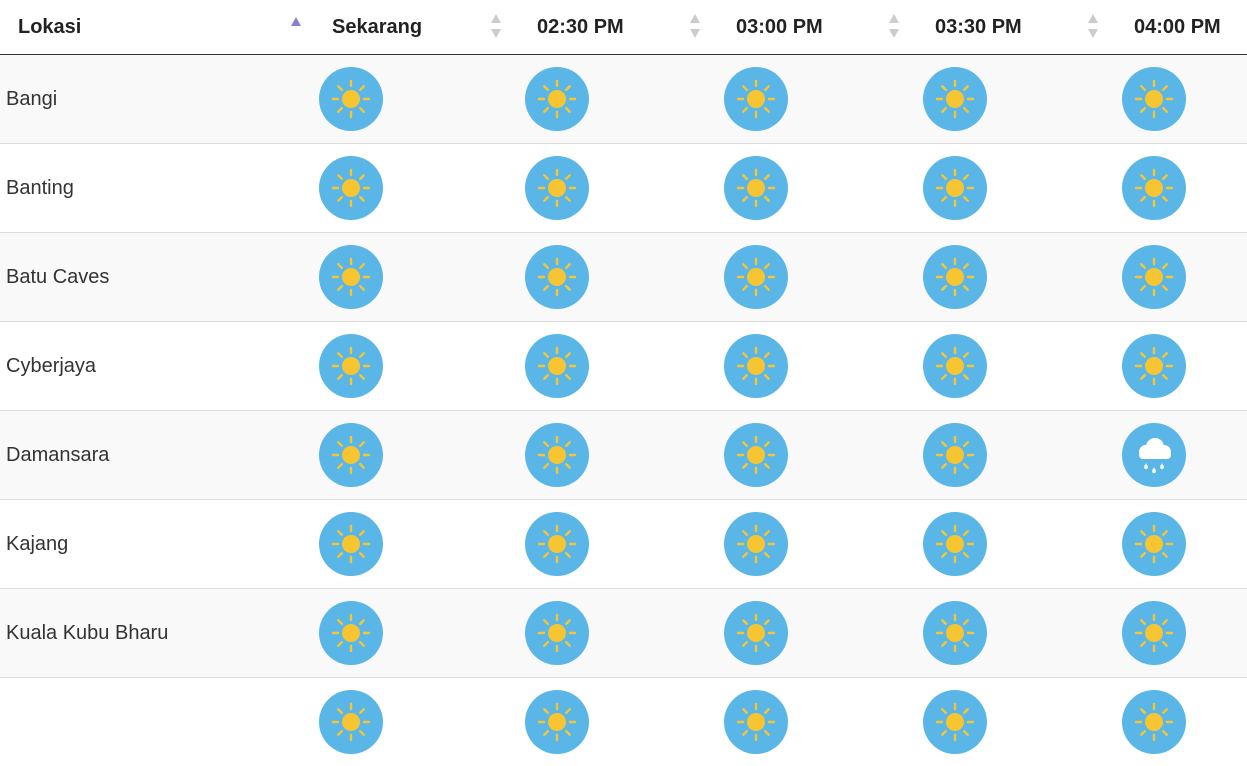 The height and width of the screenshot is (766, 1247). Describe the element at coordinates (155, 455) in the screenshot. I see `location-cell: Damansara` at that location.